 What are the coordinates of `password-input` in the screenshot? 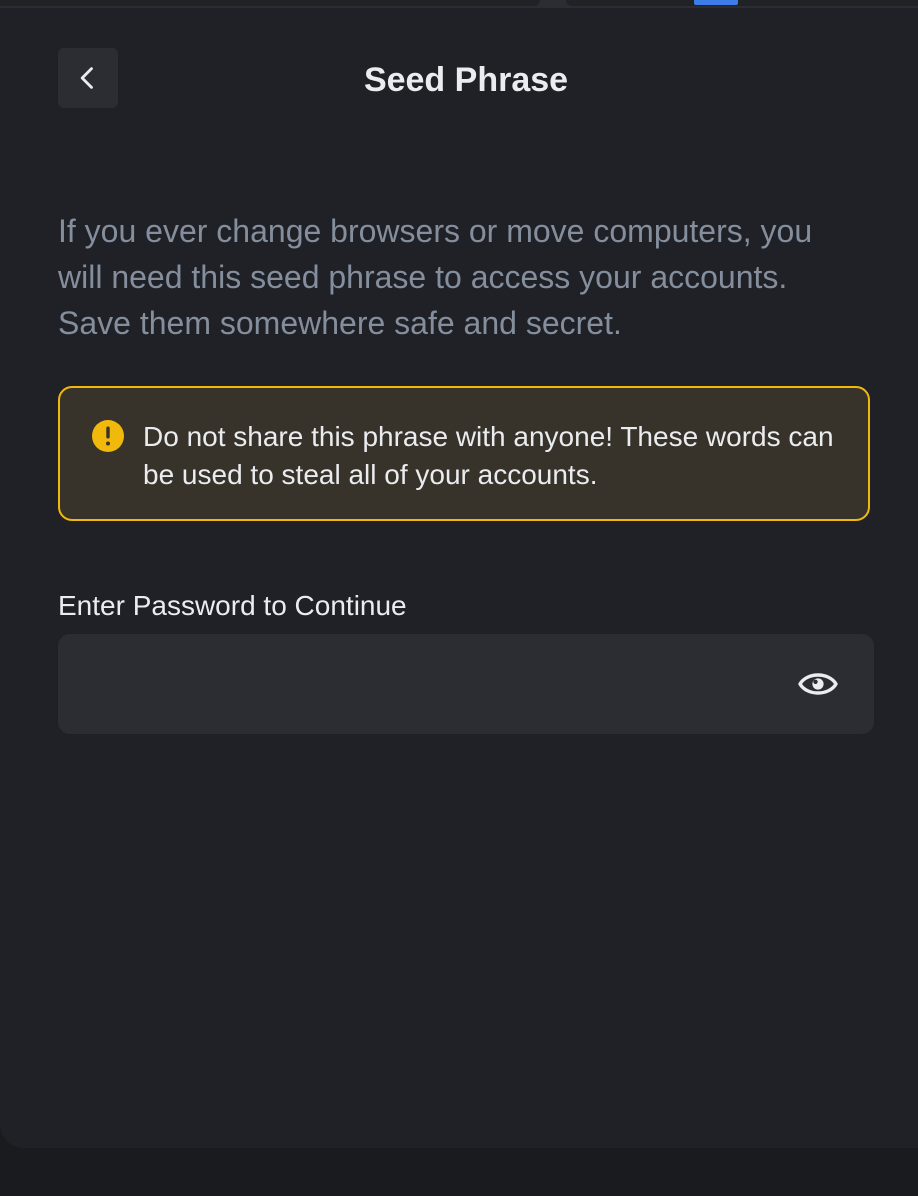 It's located at (434, 685).